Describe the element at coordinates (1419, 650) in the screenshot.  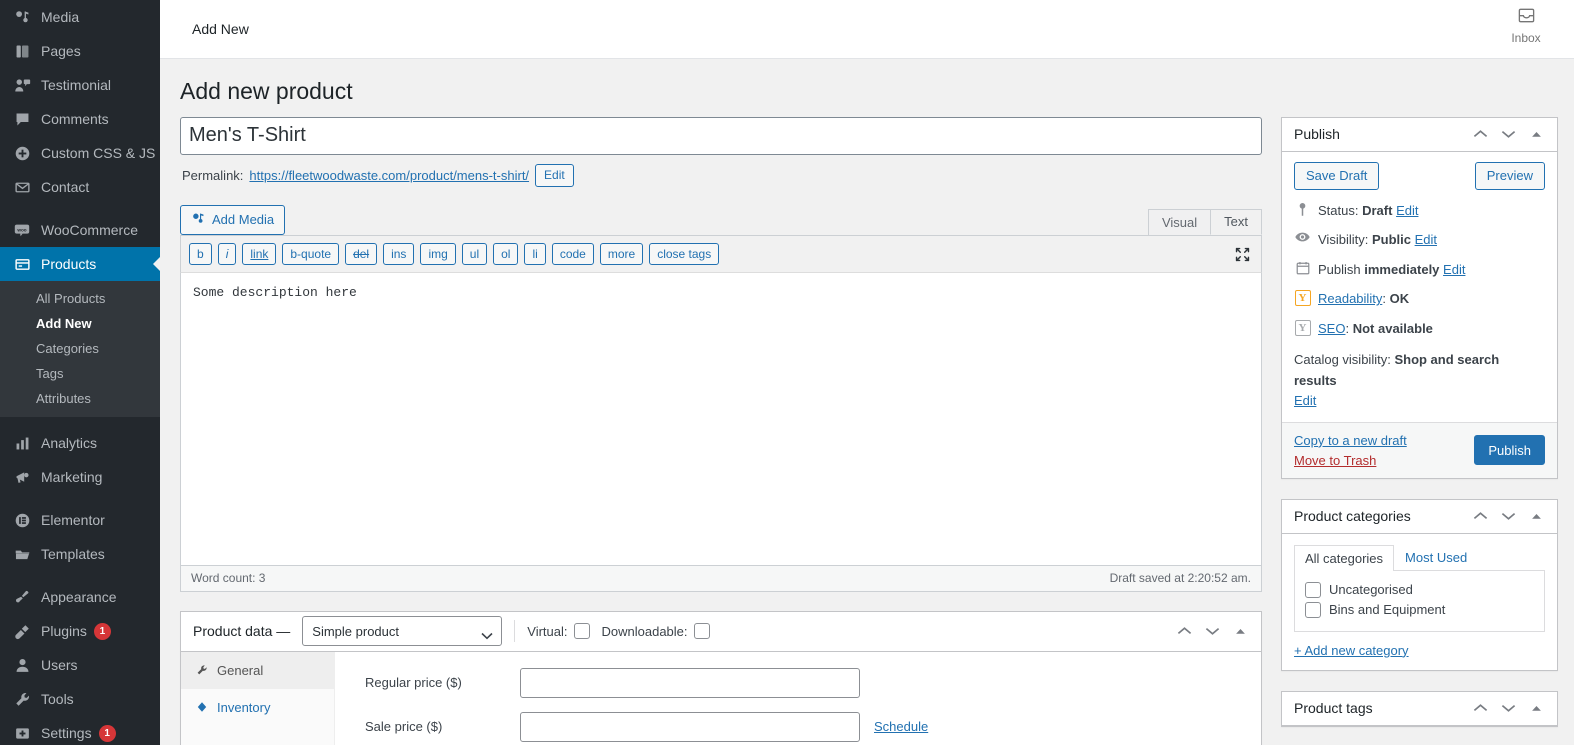
I see `add-new-category-row: + Add new category` at that location.